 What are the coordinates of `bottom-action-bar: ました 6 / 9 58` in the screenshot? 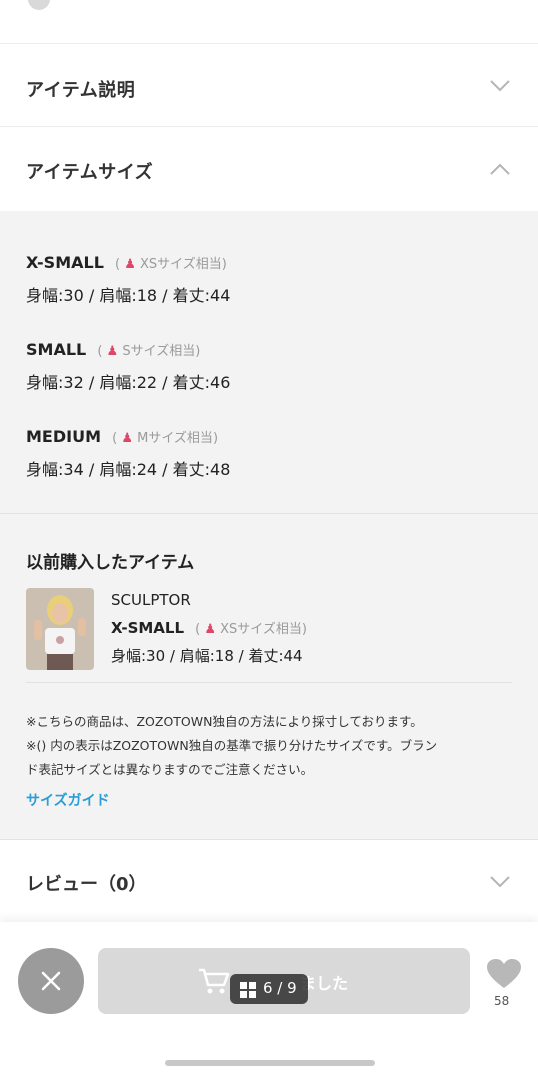 It's located at (269, 1001).